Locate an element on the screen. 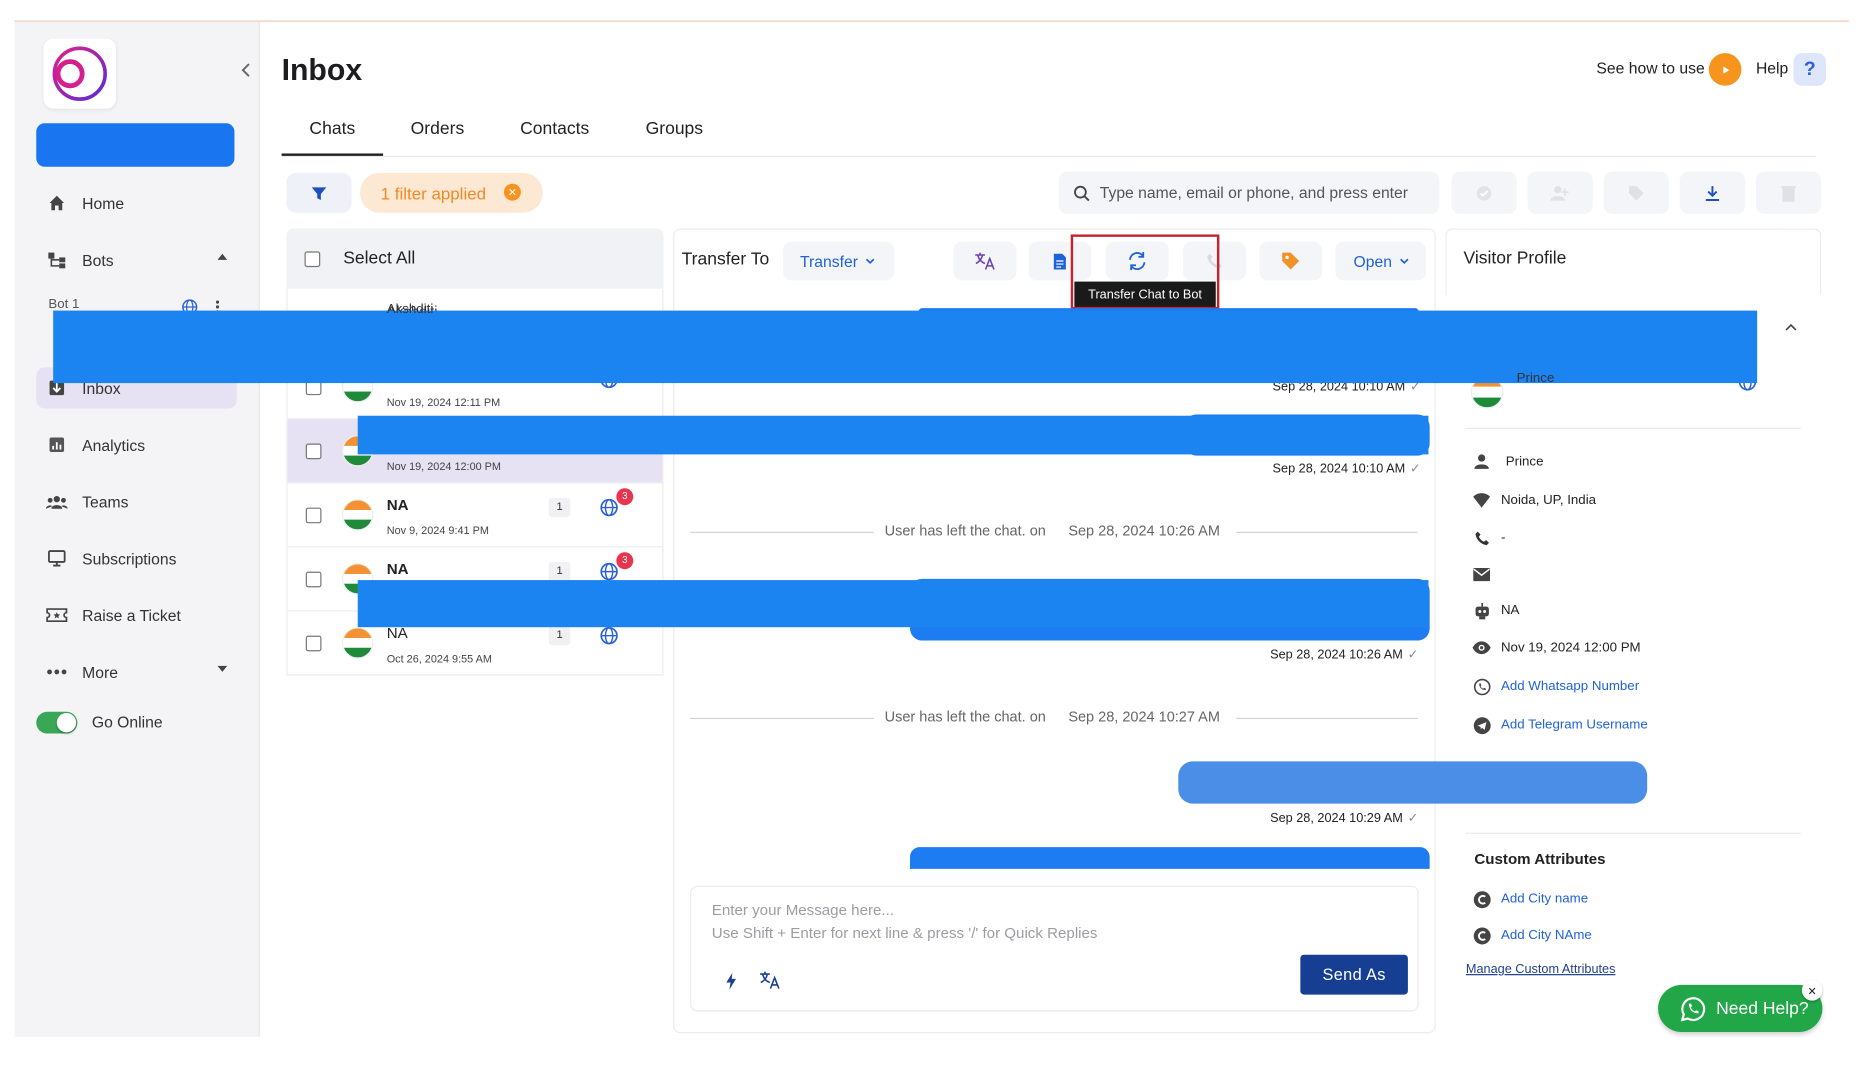  go-online-toggle is located at coordinates (57, 722).